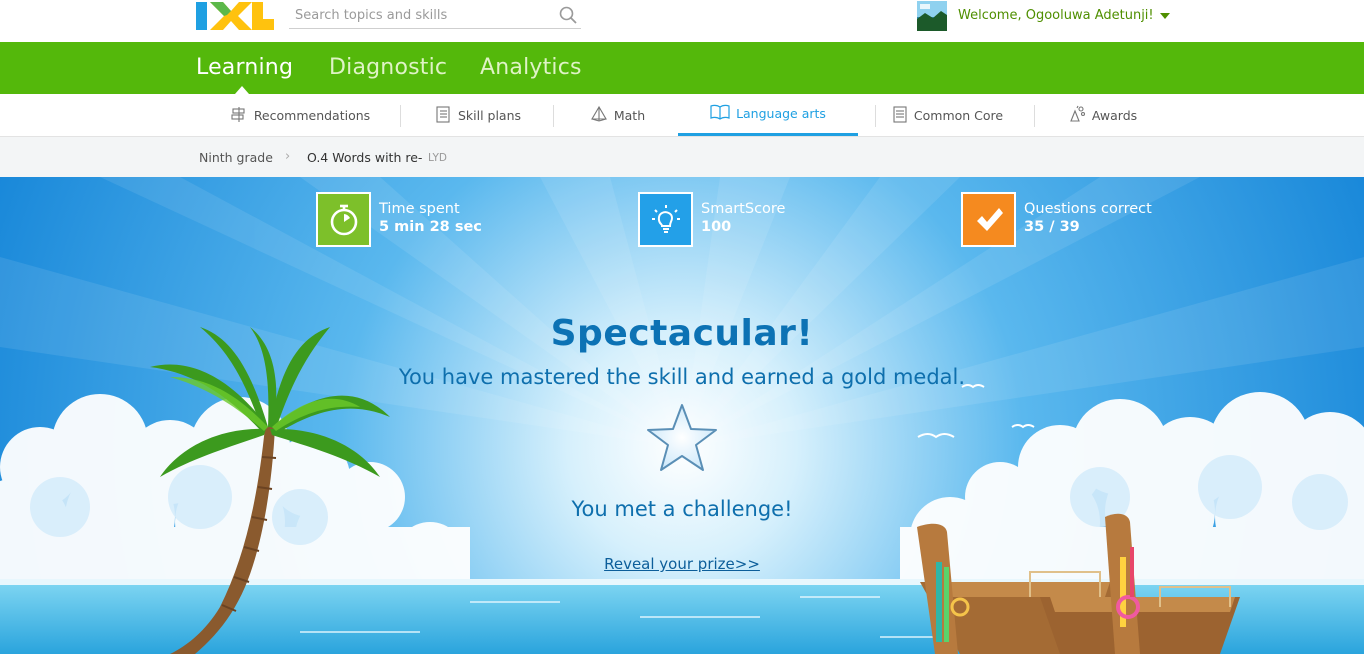 The width and height of the screenshot is (1364, 654). I want to click on top-bar: Welcome, Ogooluwa Adetunji!, so click(682, 21).